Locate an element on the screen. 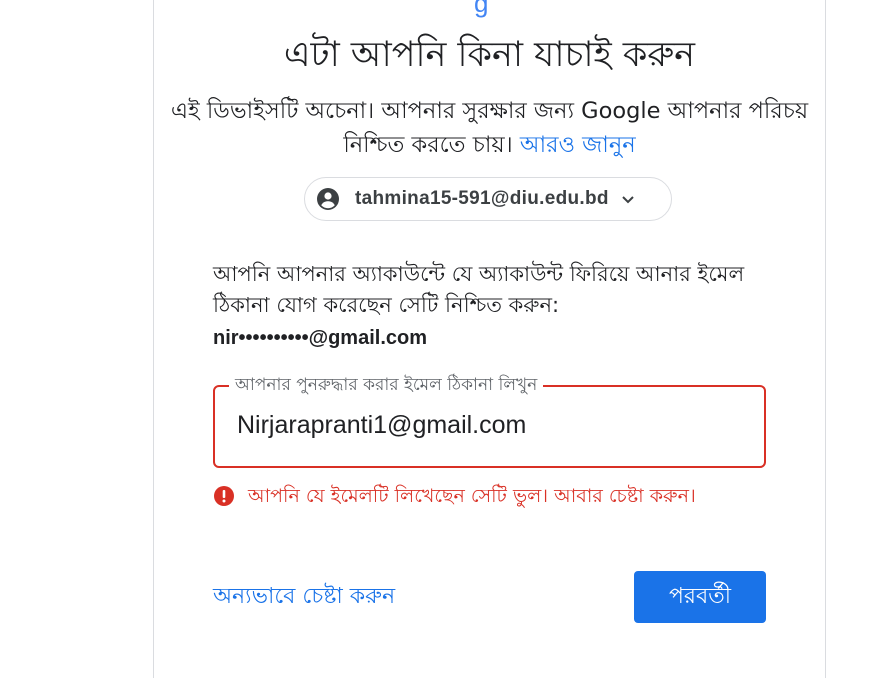 The height and width of the screenshot is (678, 896). error-icon is located at coordinates (224, 496).